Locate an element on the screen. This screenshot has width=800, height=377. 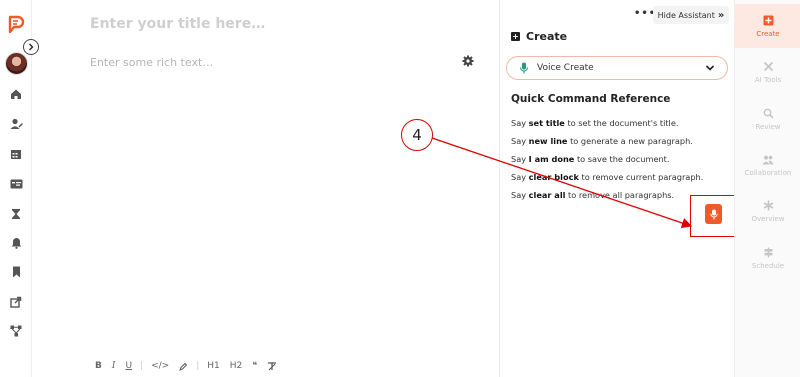
rail-item-review: Review is located at coordinates (767, 119).